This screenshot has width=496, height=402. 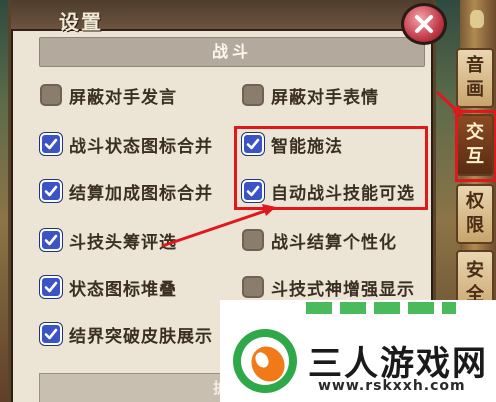 I want to click on lantern, so click(x=477, y=19).